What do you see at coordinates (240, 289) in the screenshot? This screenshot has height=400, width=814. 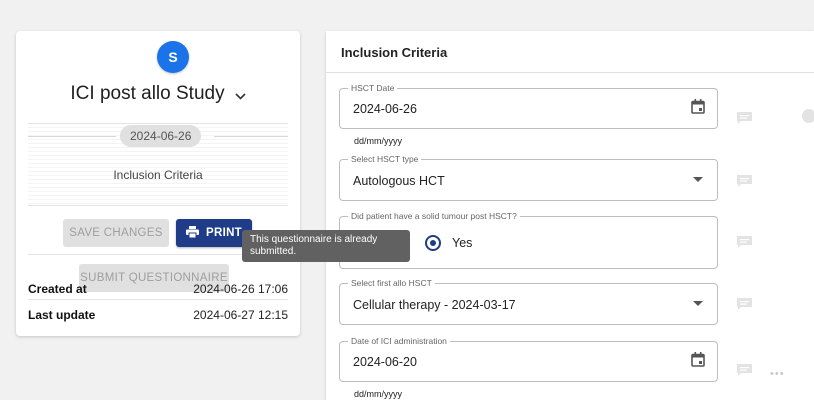 I see `created-at-value: 2024-06-26 17:06` at bounding box center [240, 289].